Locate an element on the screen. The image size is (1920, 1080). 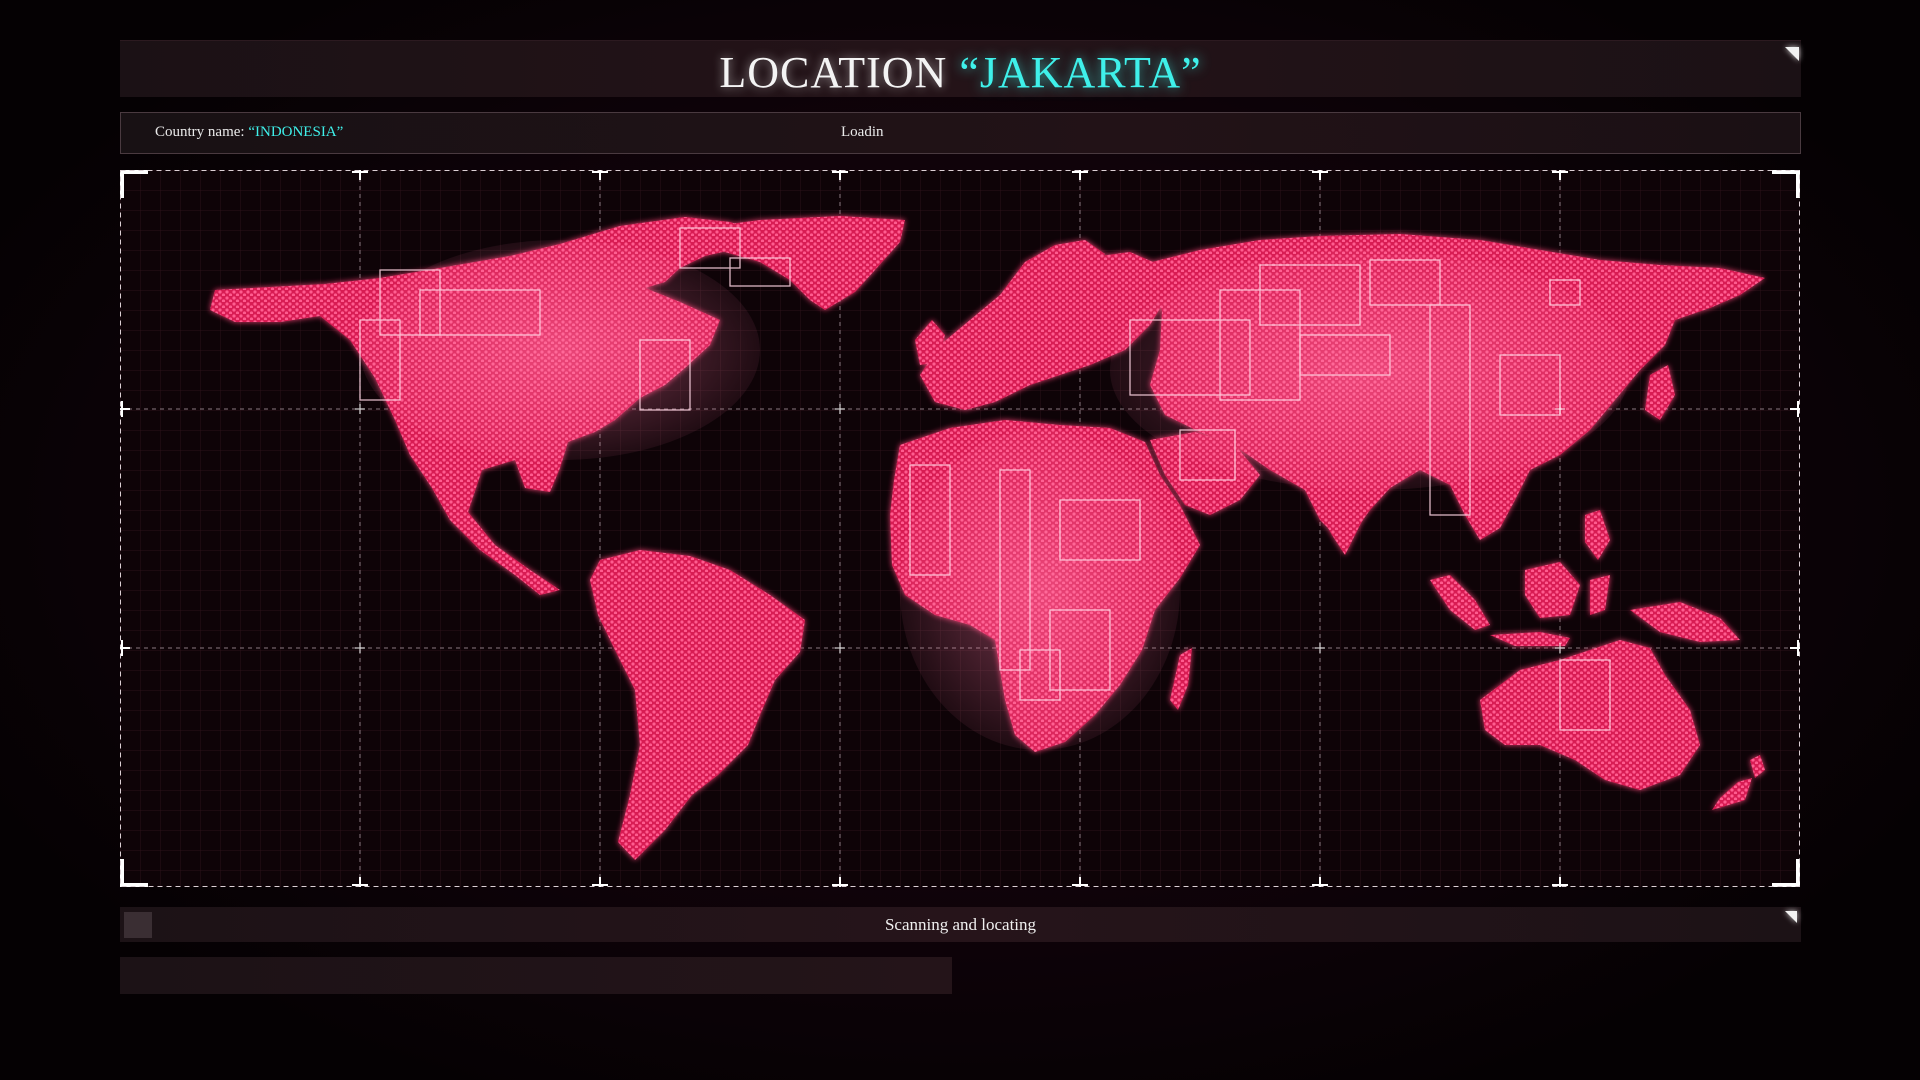
loading-text: Loadin is located at coordinates (862, 132).